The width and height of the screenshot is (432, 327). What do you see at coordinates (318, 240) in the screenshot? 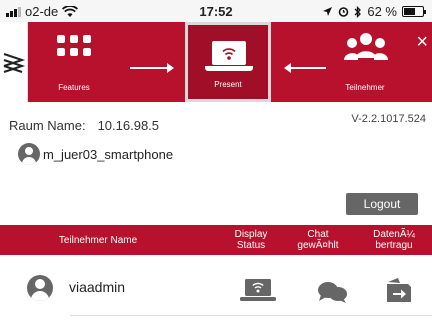
I see `header-chat-selected: Chat gewÃ¤hlt` at bounding box center [318, 240].